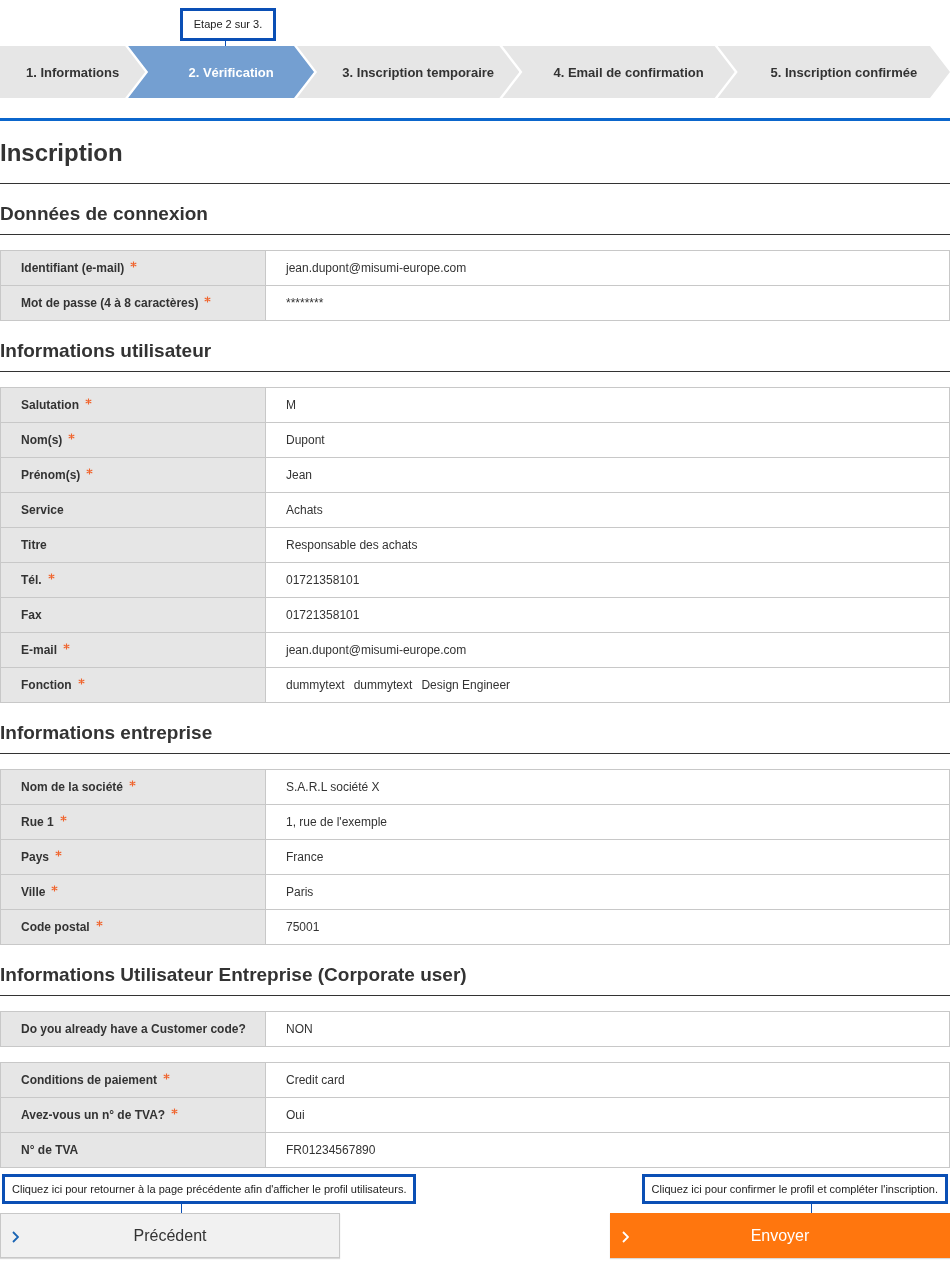  What do you see at coordinates (31, 580) in the screenshot?
I see `field-label: Tél.` at bounding box center [31, 580].